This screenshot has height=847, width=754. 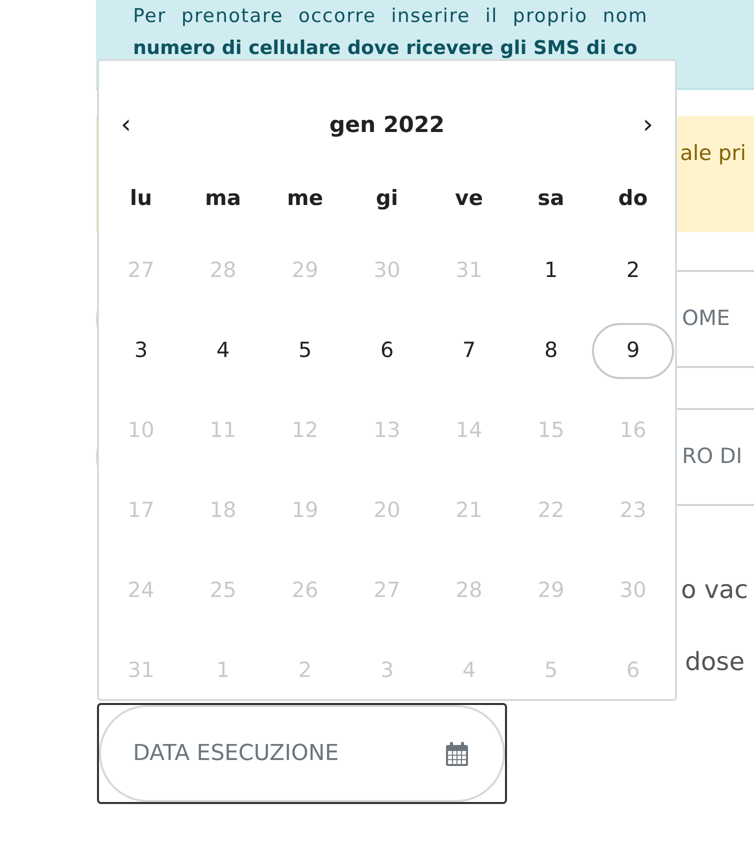 What do you see at coordinates (648, 125) in the screenshot?
I see `next-month-button: ›` at bounding box center [648, 125].